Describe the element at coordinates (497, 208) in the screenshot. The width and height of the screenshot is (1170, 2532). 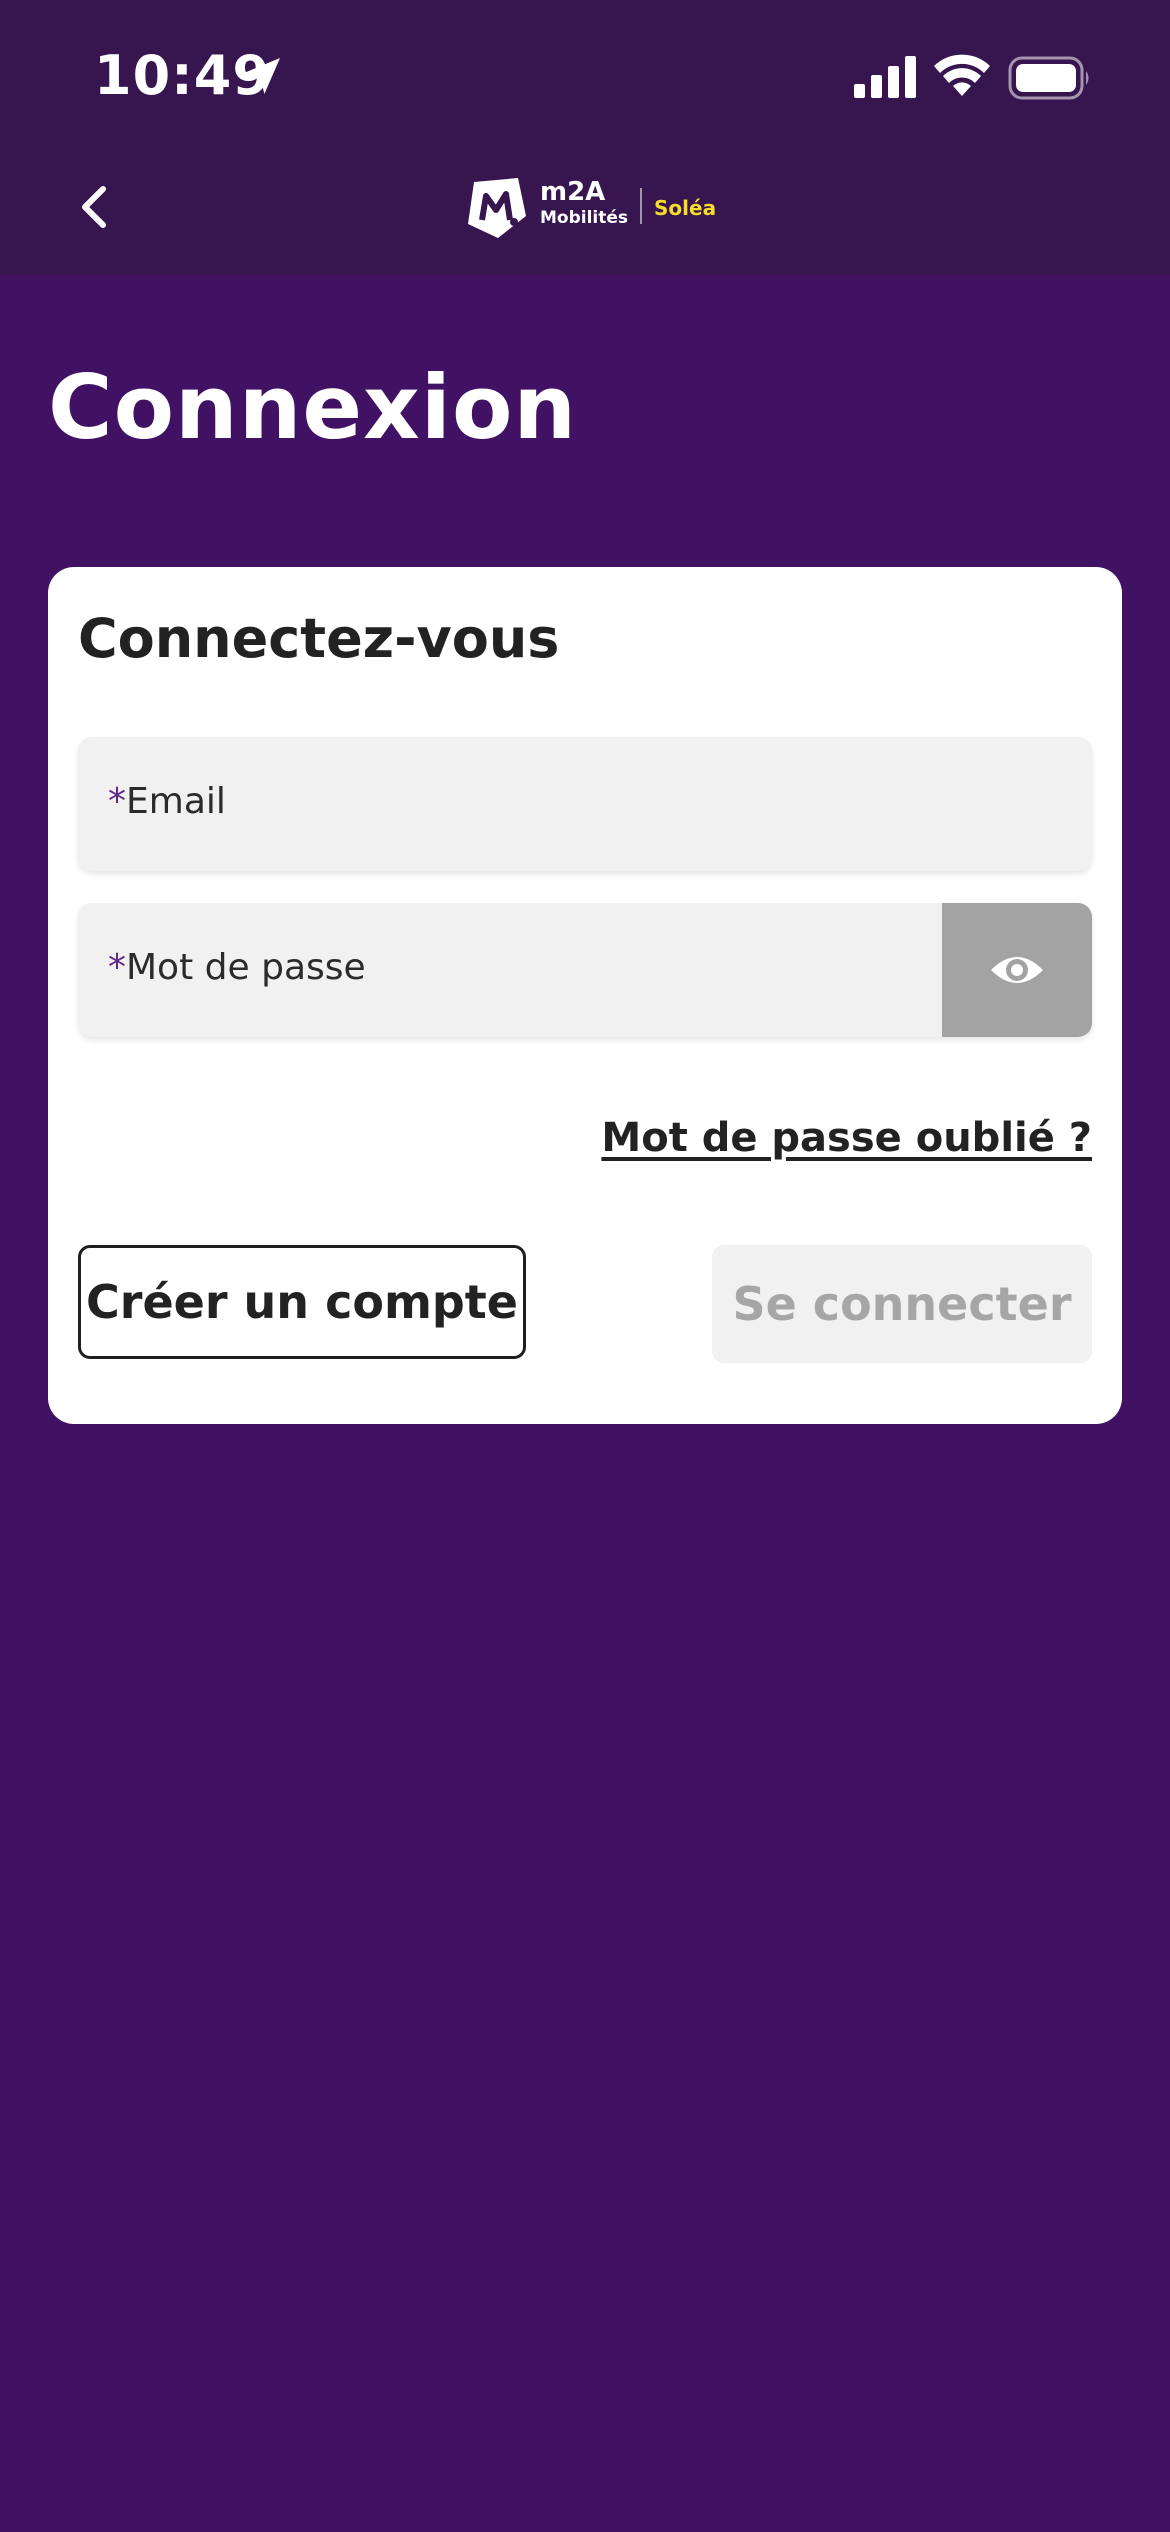
I see `logo-mark-icon` at that location.